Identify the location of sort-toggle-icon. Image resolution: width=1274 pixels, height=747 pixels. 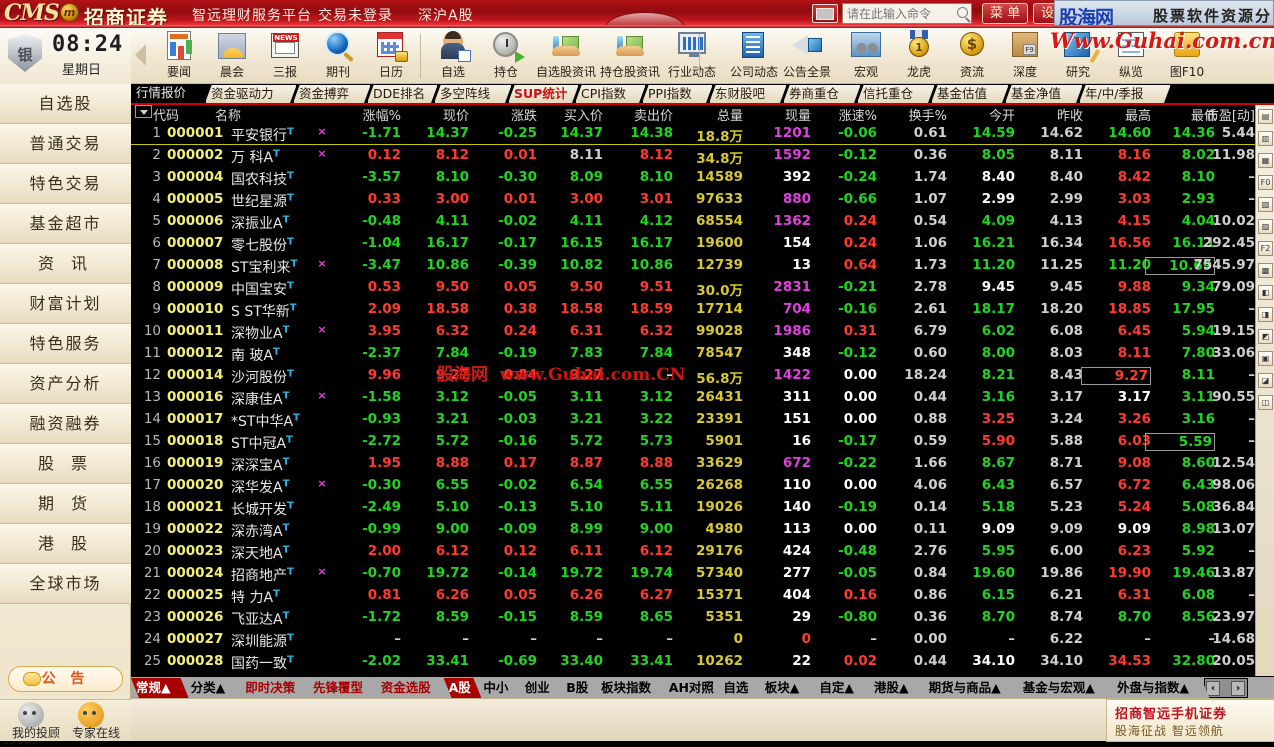
(143, 111).